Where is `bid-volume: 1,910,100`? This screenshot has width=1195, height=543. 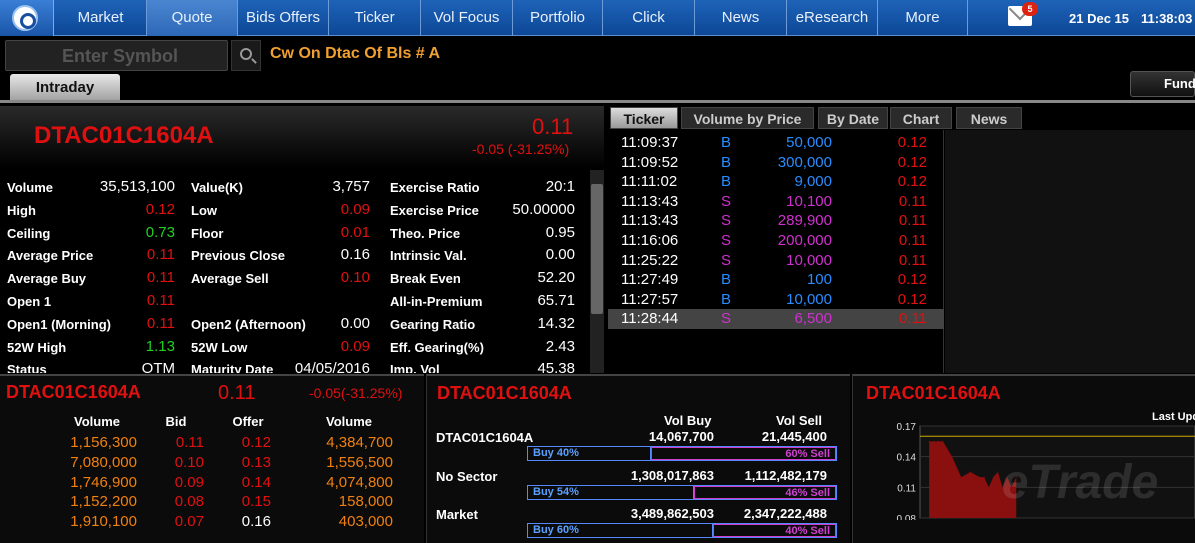 bid-volume: 1,910,100 is located at coordinates (103, 521).